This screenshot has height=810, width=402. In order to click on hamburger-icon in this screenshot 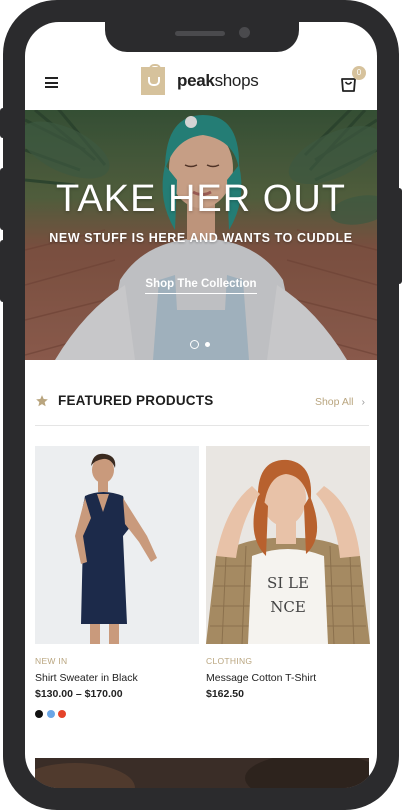, I will do `click(51, 82)`.